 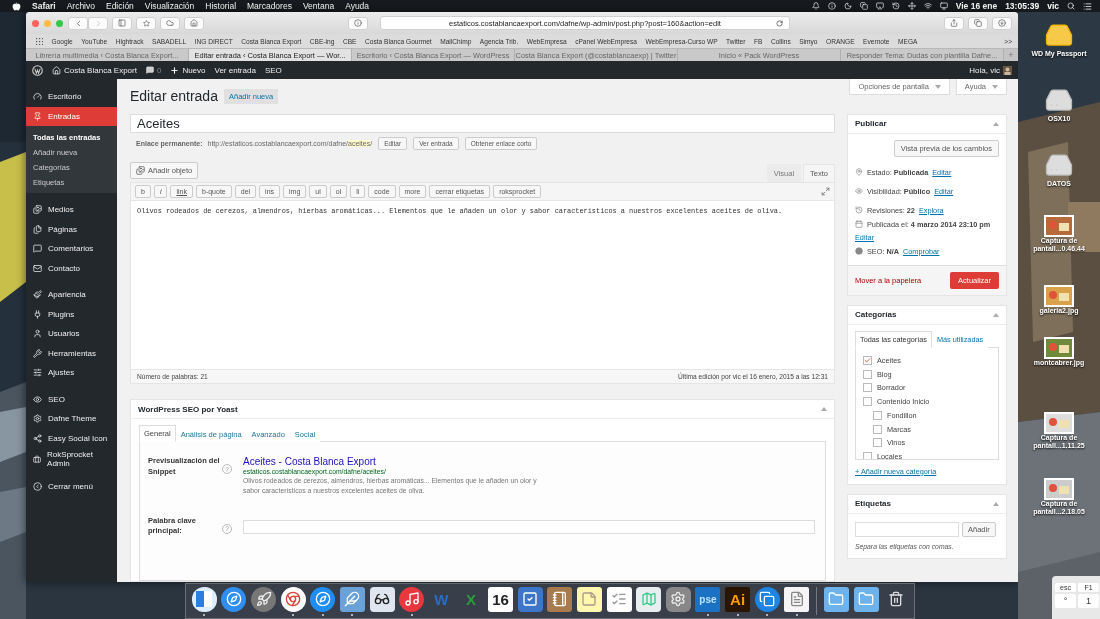 I want to click on view-post-link: Ver entrada, so click(x=235, y=70).